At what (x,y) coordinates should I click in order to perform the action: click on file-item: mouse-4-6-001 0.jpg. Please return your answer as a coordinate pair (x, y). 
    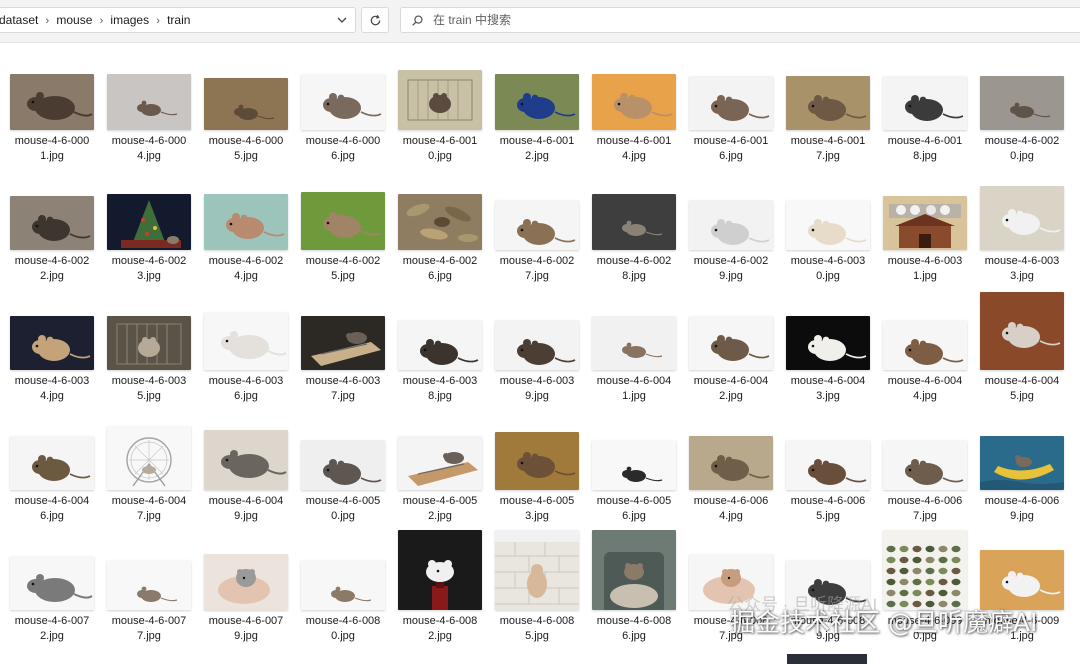
    Looking at the image, I should click on (440, 102).